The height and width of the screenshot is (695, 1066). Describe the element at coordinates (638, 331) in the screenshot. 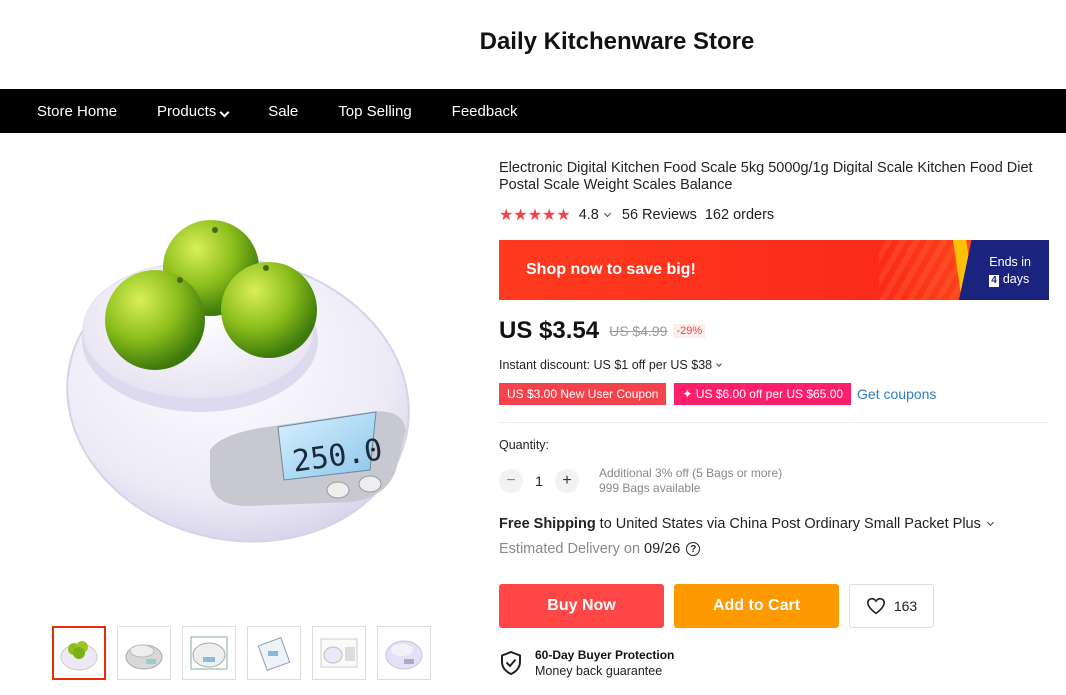

I see `original-price: US $4.99` at that location.